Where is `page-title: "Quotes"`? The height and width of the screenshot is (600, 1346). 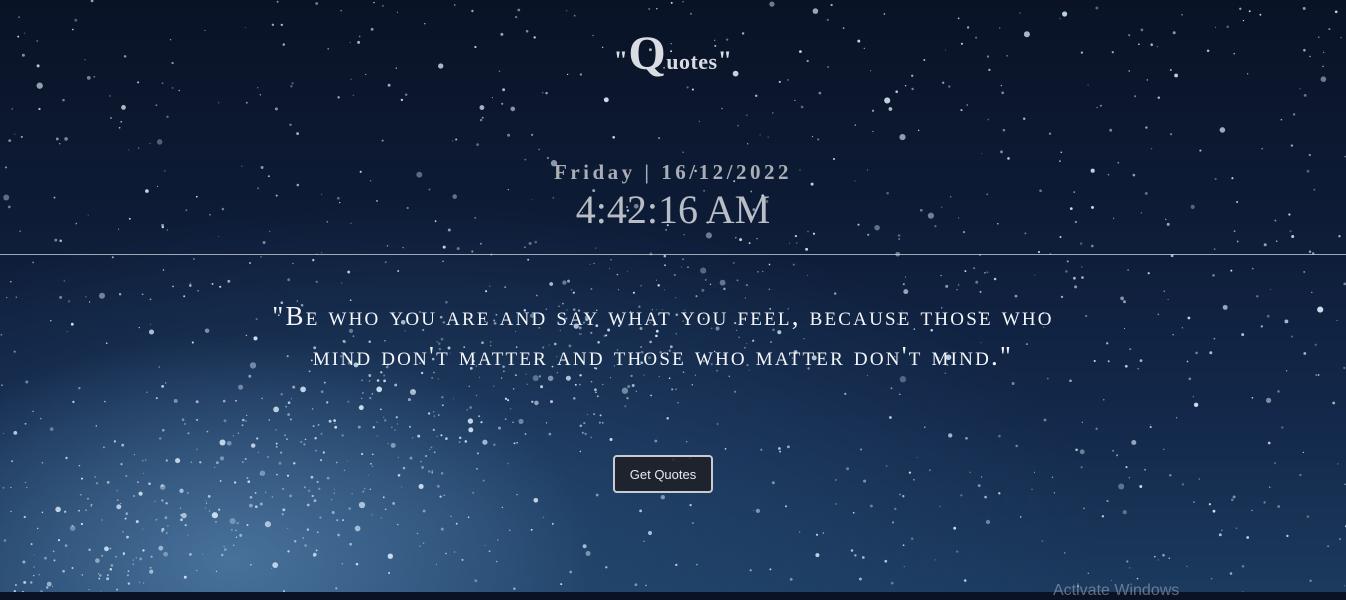
page-title: "Quotes" is located at coordinates (673, 54).